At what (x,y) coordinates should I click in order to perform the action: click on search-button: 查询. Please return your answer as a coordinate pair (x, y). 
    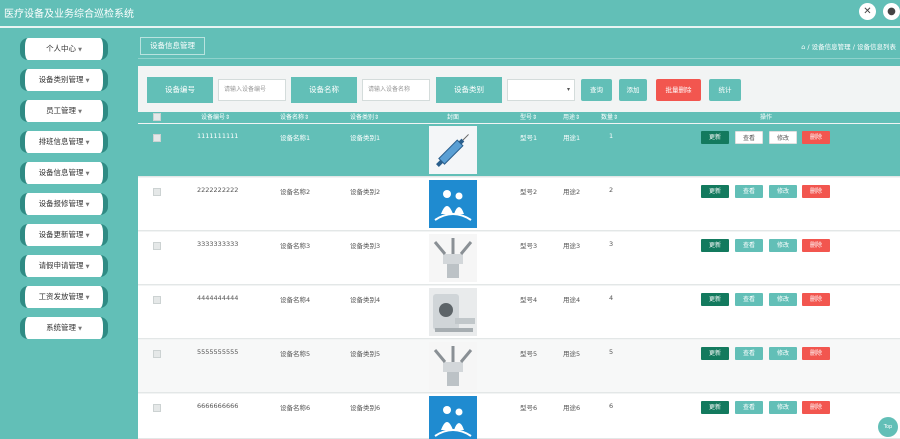
    Looking at the image, I should click on (596, 90).